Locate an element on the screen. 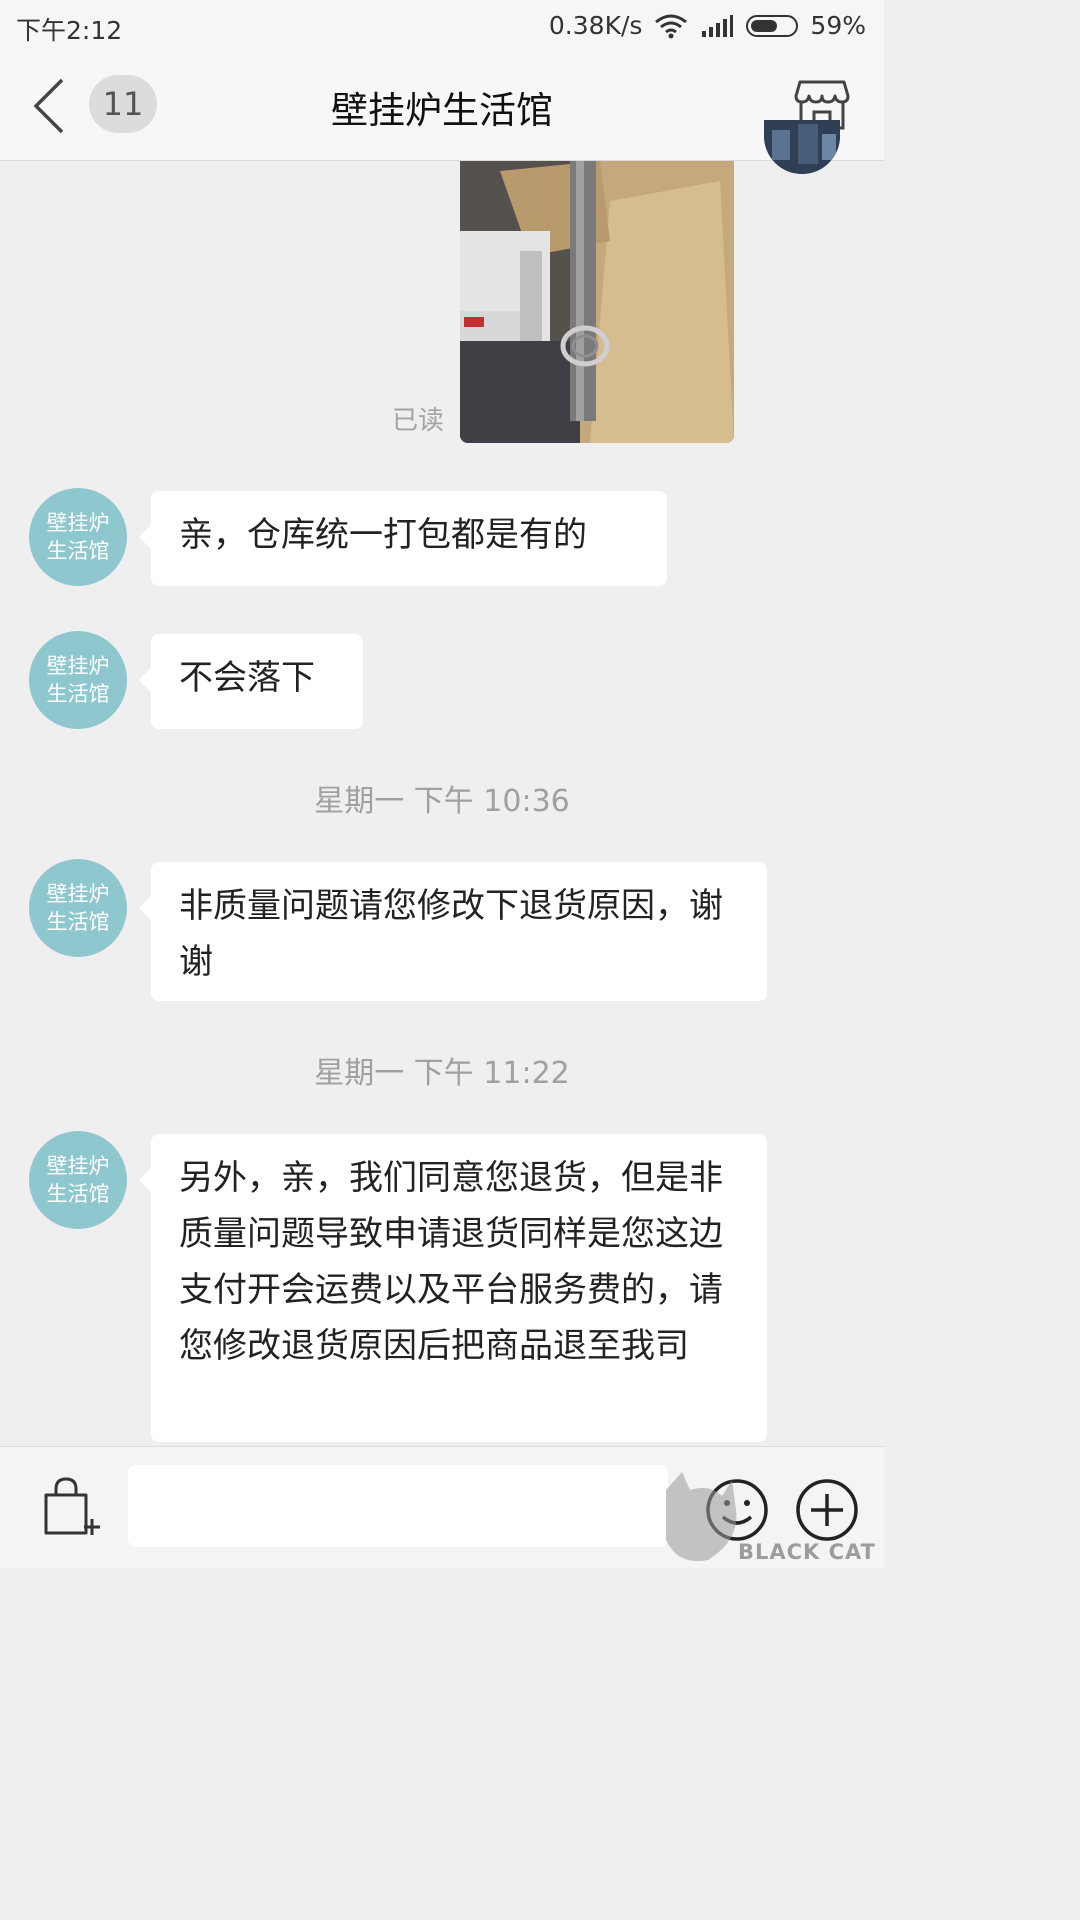 This screenshot has height=1920, width=1080. shopping-bag-add-icon is located at coordinates (72, 1506).